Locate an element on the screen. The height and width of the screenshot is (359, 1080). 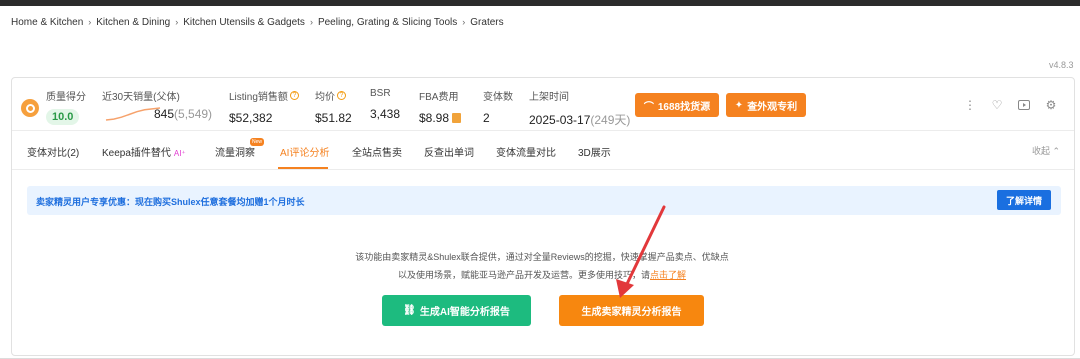
chevron-up-icon: ⌃ is located at coordinates (1056, 151).